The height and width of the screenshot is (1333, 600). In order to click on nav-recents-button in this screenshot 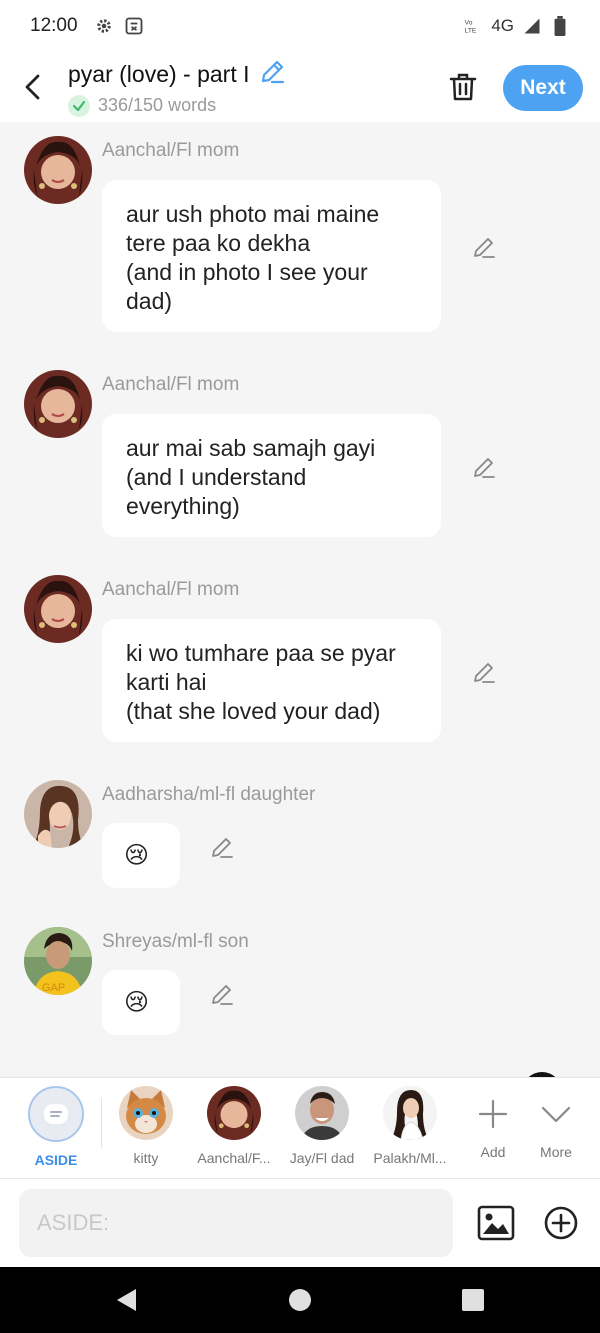, I will do `click(473, 1300)`.